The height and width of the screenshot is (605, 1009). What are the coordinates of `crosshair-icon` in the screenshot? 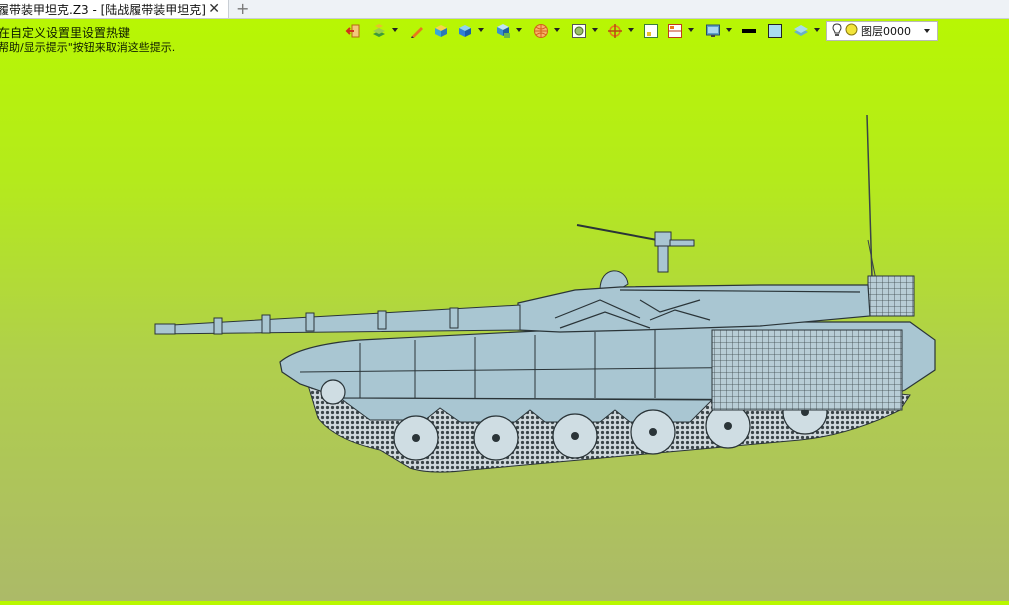 It's located at (615, 31).